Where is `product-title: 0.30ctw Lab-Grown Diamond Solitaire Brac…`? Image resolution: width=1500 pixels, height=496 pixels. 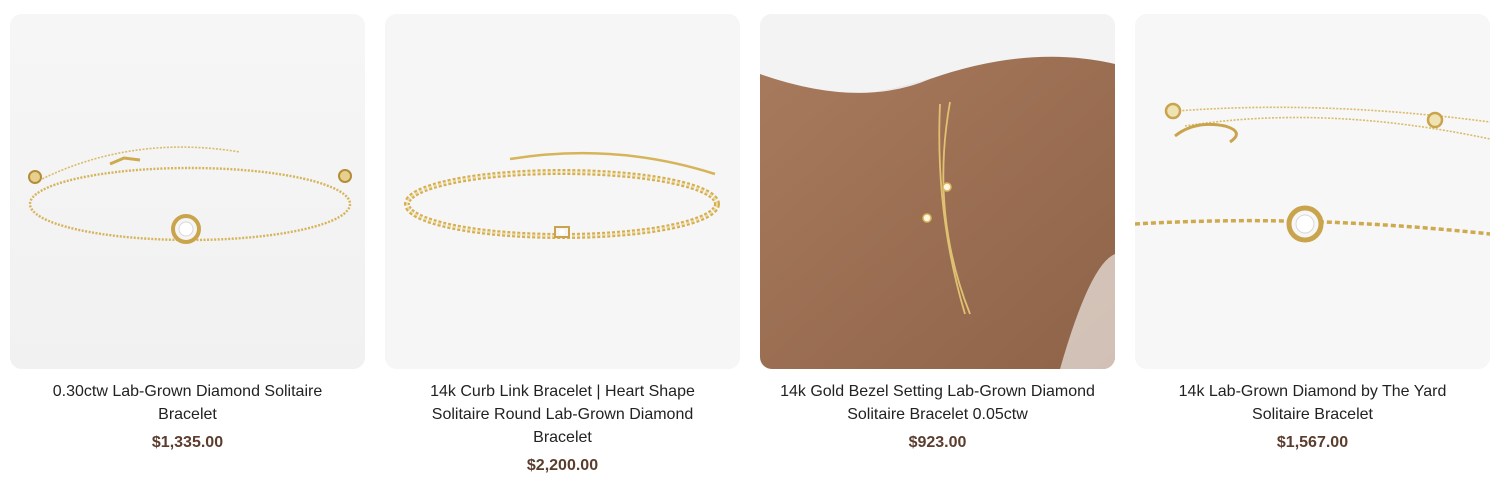
product-title: 0.30ctw Lab-Grown Diamond Solitaire Brac… is located at coordinates (187, 403).